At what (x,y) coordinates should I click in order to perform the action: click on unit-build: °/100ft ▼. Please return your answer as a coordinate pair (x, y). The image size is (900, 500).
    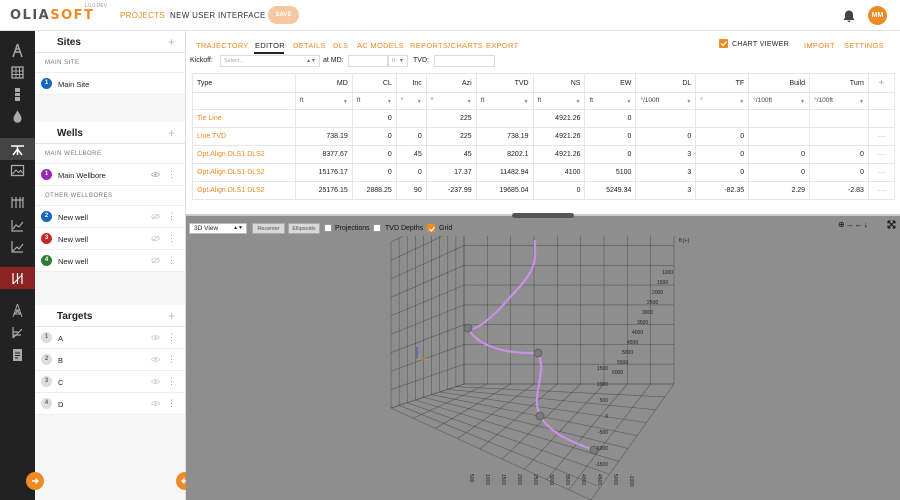
    Looking at the image, I should click on (779, 101).